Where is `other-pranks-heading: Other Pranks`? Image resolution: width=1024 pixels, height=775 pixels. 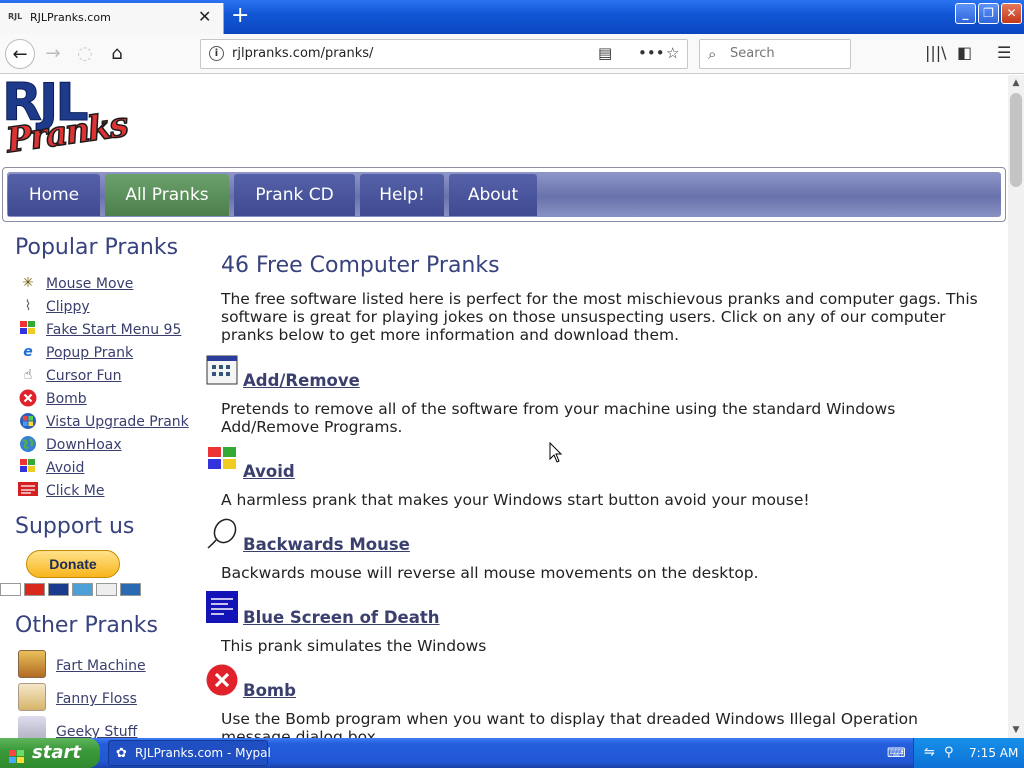
other-pranks-heading: Other Pranks is located at coordinates (87, 625).